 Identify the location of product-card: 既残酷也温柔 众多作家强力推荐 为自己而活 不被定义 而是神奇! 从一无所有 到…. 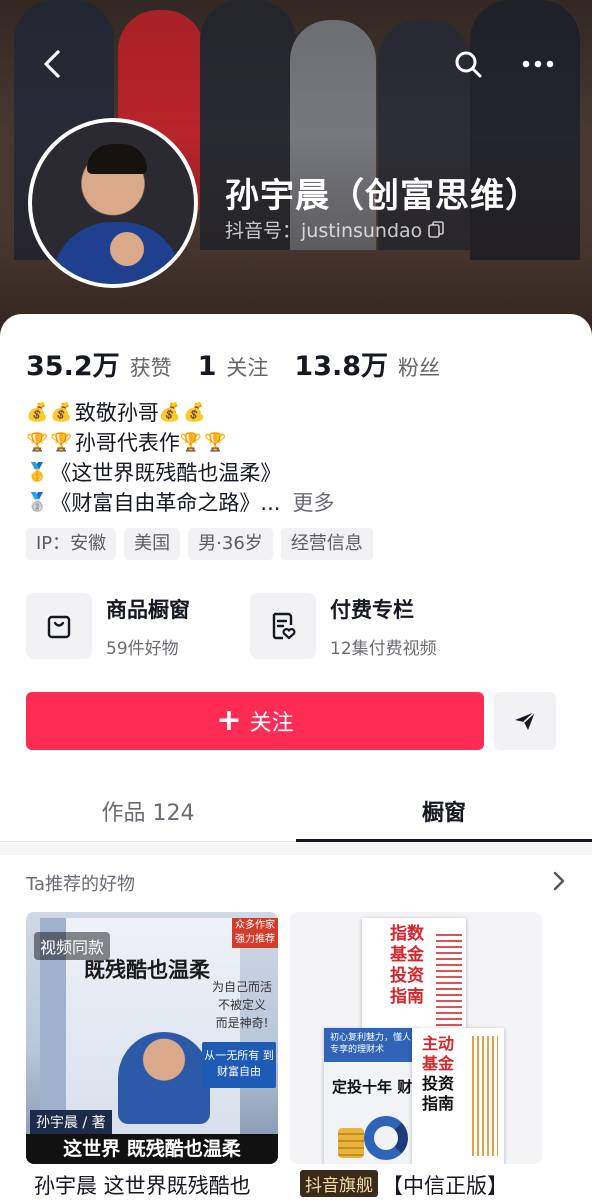
(152, 1038).